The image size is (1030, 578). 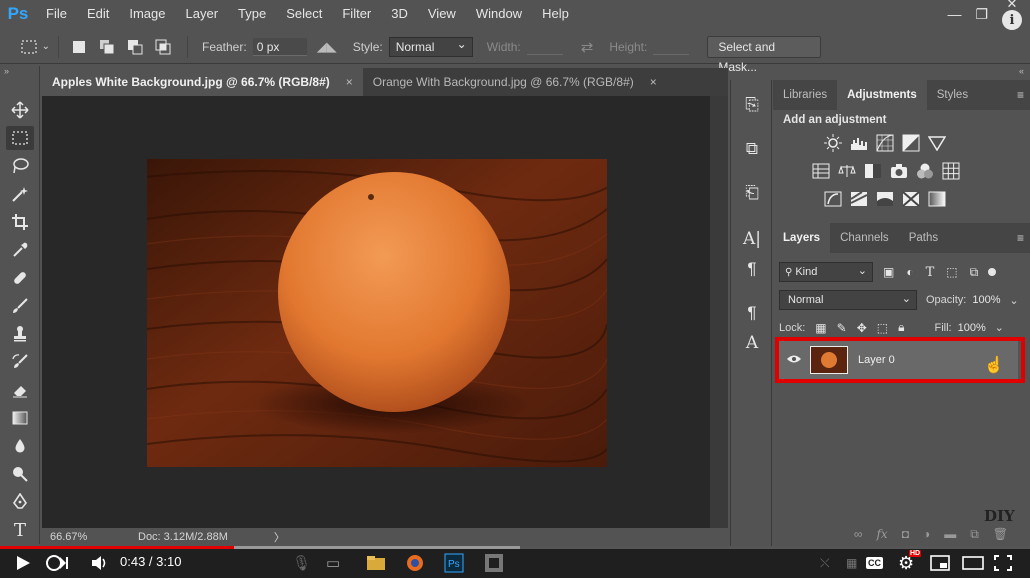 I want to click on paragraph-panel-icon: ¶, so click(x=752, y=269).